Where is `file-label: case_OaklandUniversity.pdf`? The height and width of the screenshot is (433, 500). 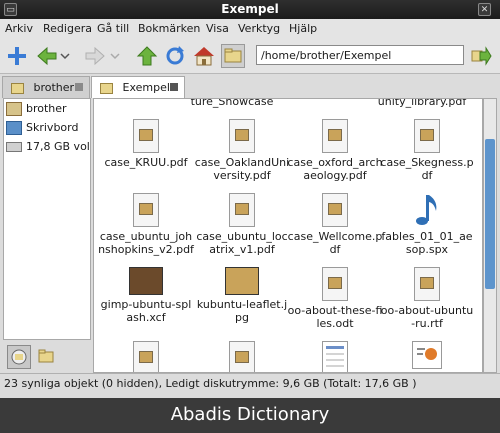 file-label: case_OaklandUniversity.pdf is located at coordinates (242, 169).